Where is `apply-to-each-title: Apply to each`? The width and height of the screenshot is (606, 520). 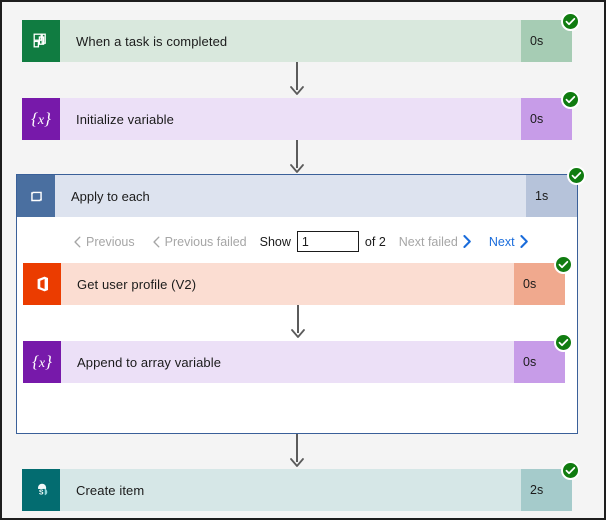
apply-to-each-title: Apply to each is located at coordinates (290, 196).